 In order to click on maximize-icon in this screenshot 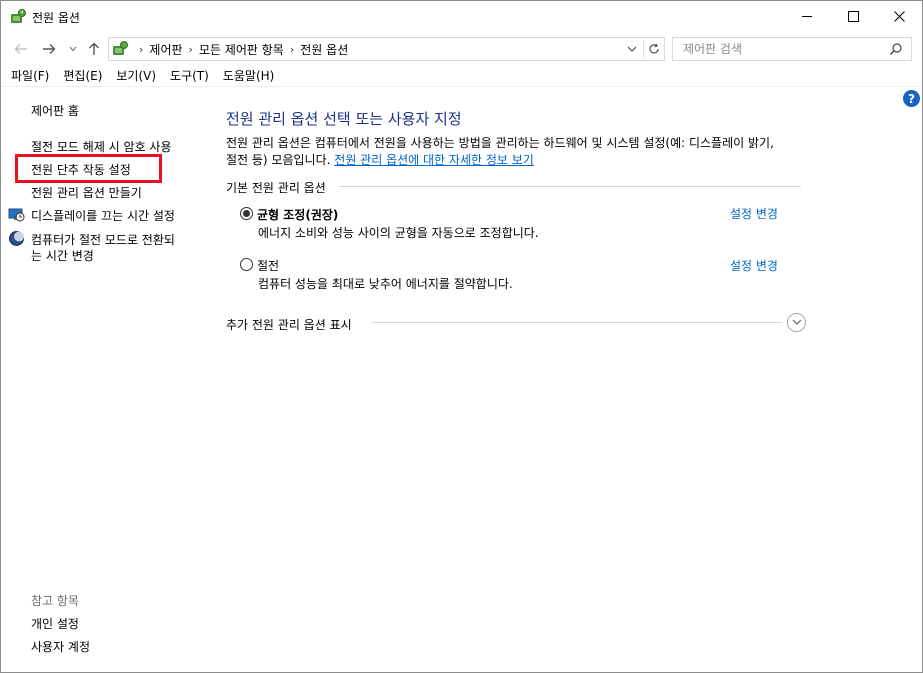, I will do `click(853, 16)`.